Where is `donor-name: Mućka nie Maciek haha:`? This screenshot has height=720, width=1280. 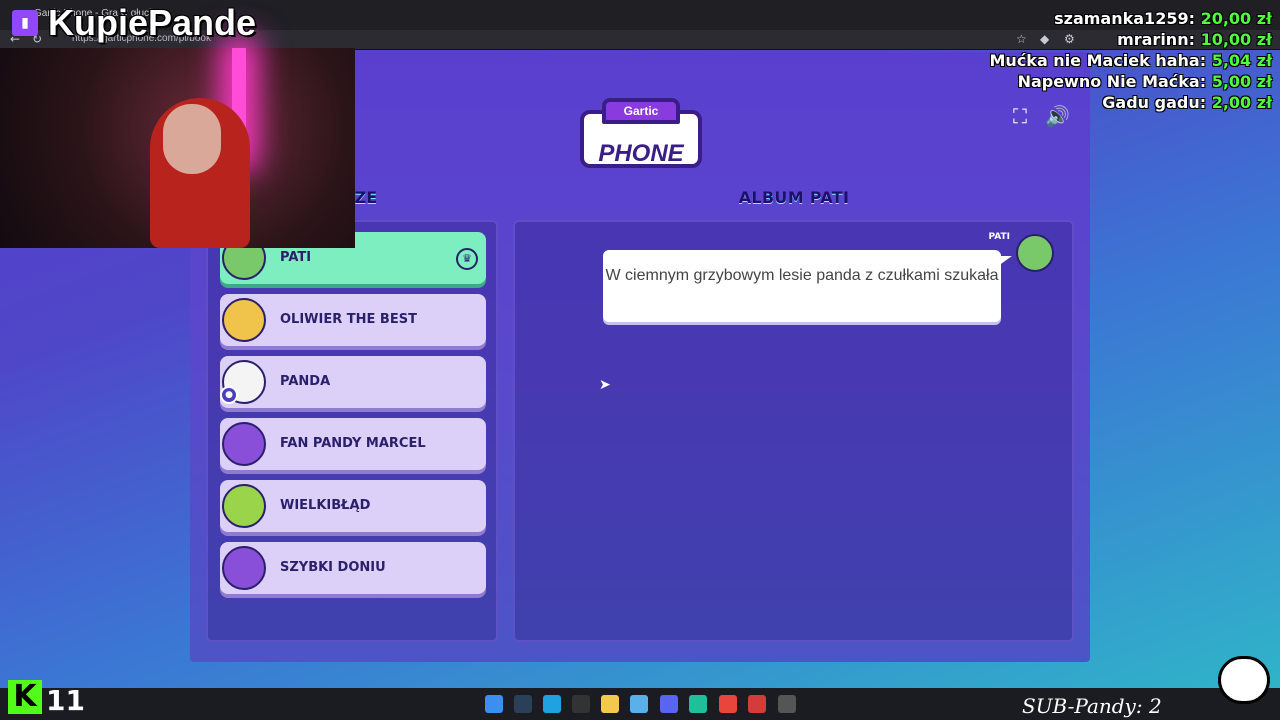
donor-name: Mućka nie Maciek haha: is located at coordinates (1098, 60).